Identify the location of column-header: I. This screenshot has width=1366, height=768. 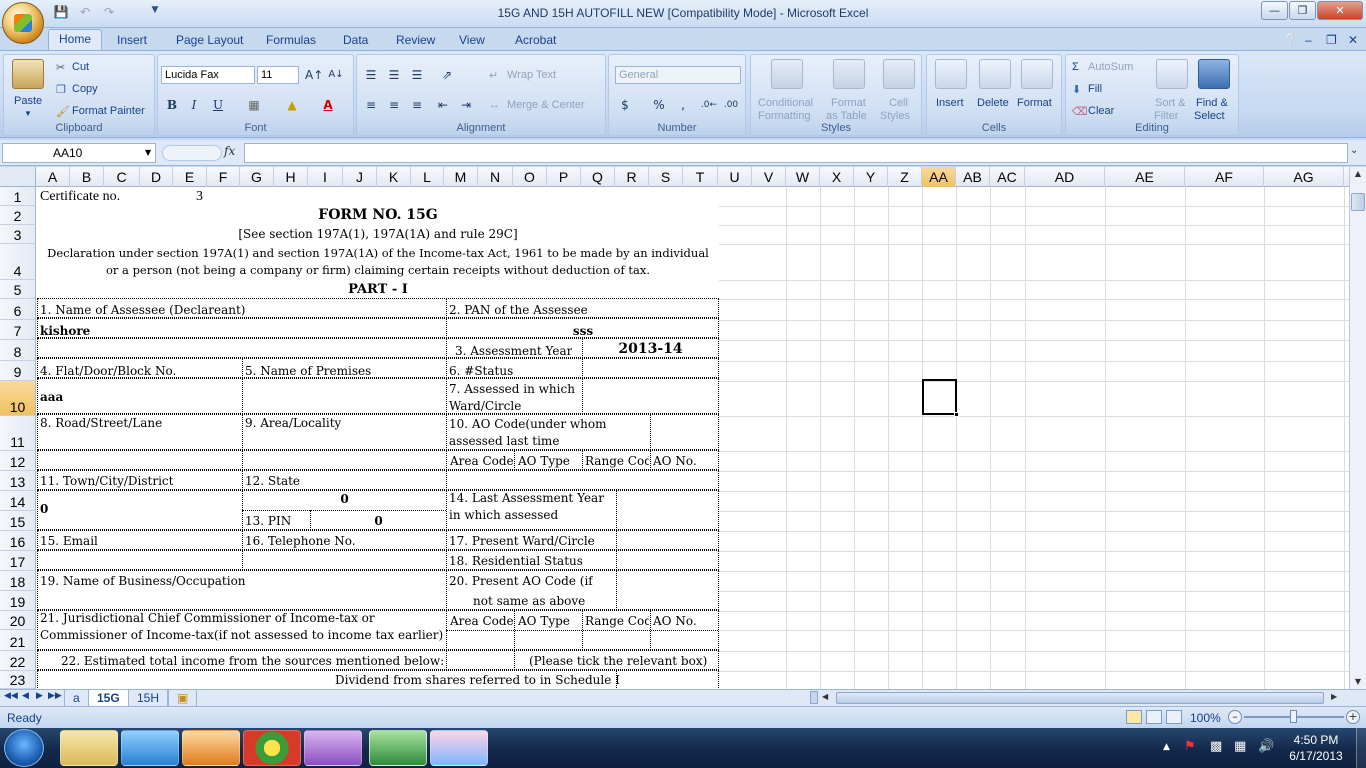
(325, 177).